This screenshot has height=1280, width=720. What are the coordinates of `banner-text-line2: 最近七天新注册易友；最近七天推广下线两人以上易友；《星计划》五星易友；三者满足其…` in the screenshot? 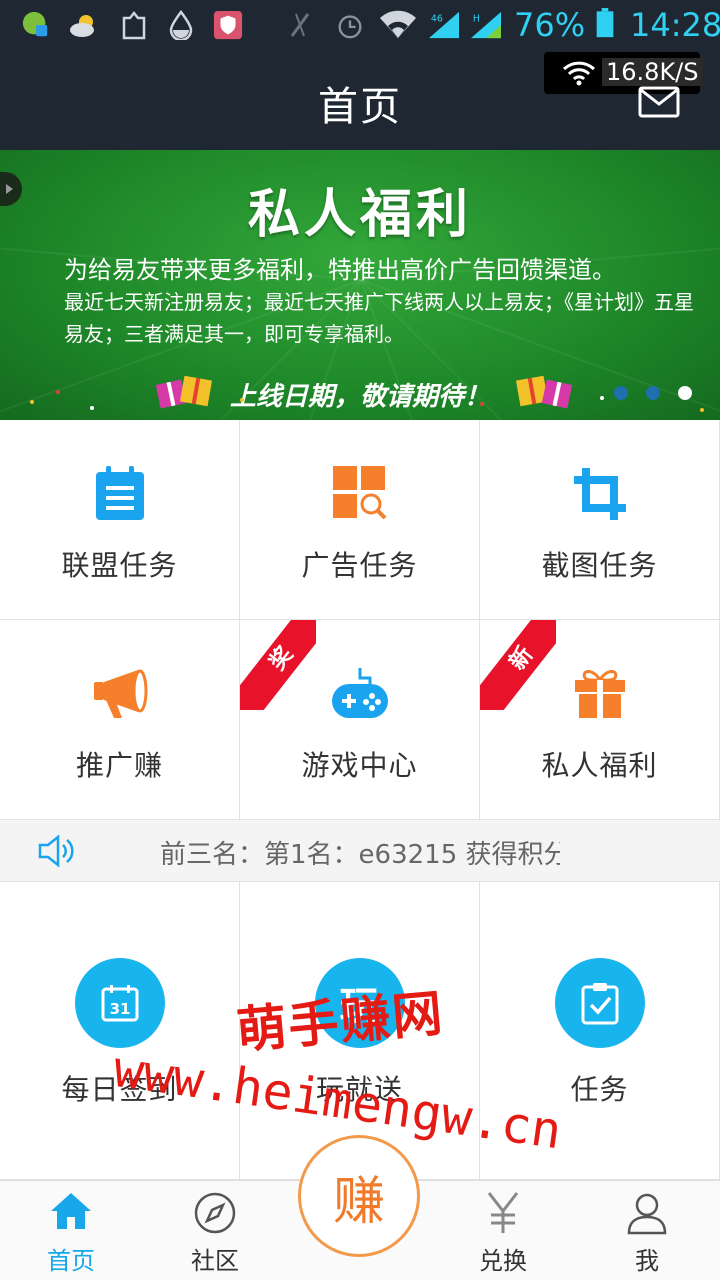 It's located at (379, 318).